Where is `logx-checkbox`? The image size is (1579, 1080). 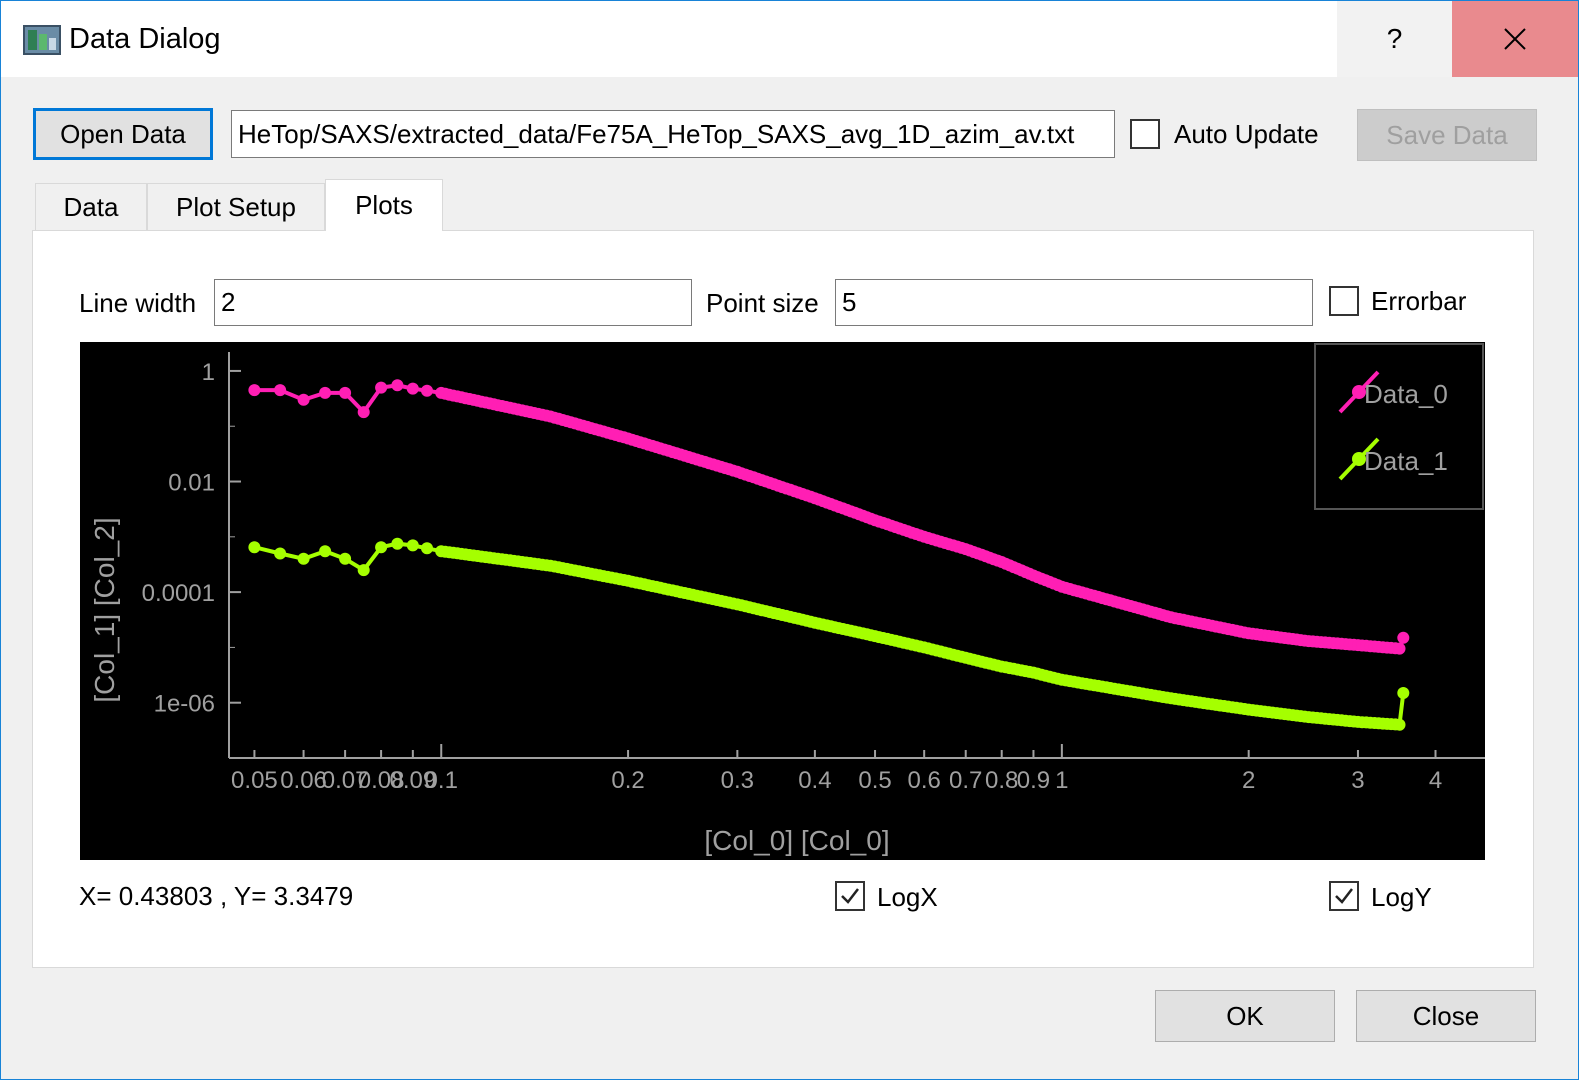 logx-checkbox is located at coordinates (850, 896).